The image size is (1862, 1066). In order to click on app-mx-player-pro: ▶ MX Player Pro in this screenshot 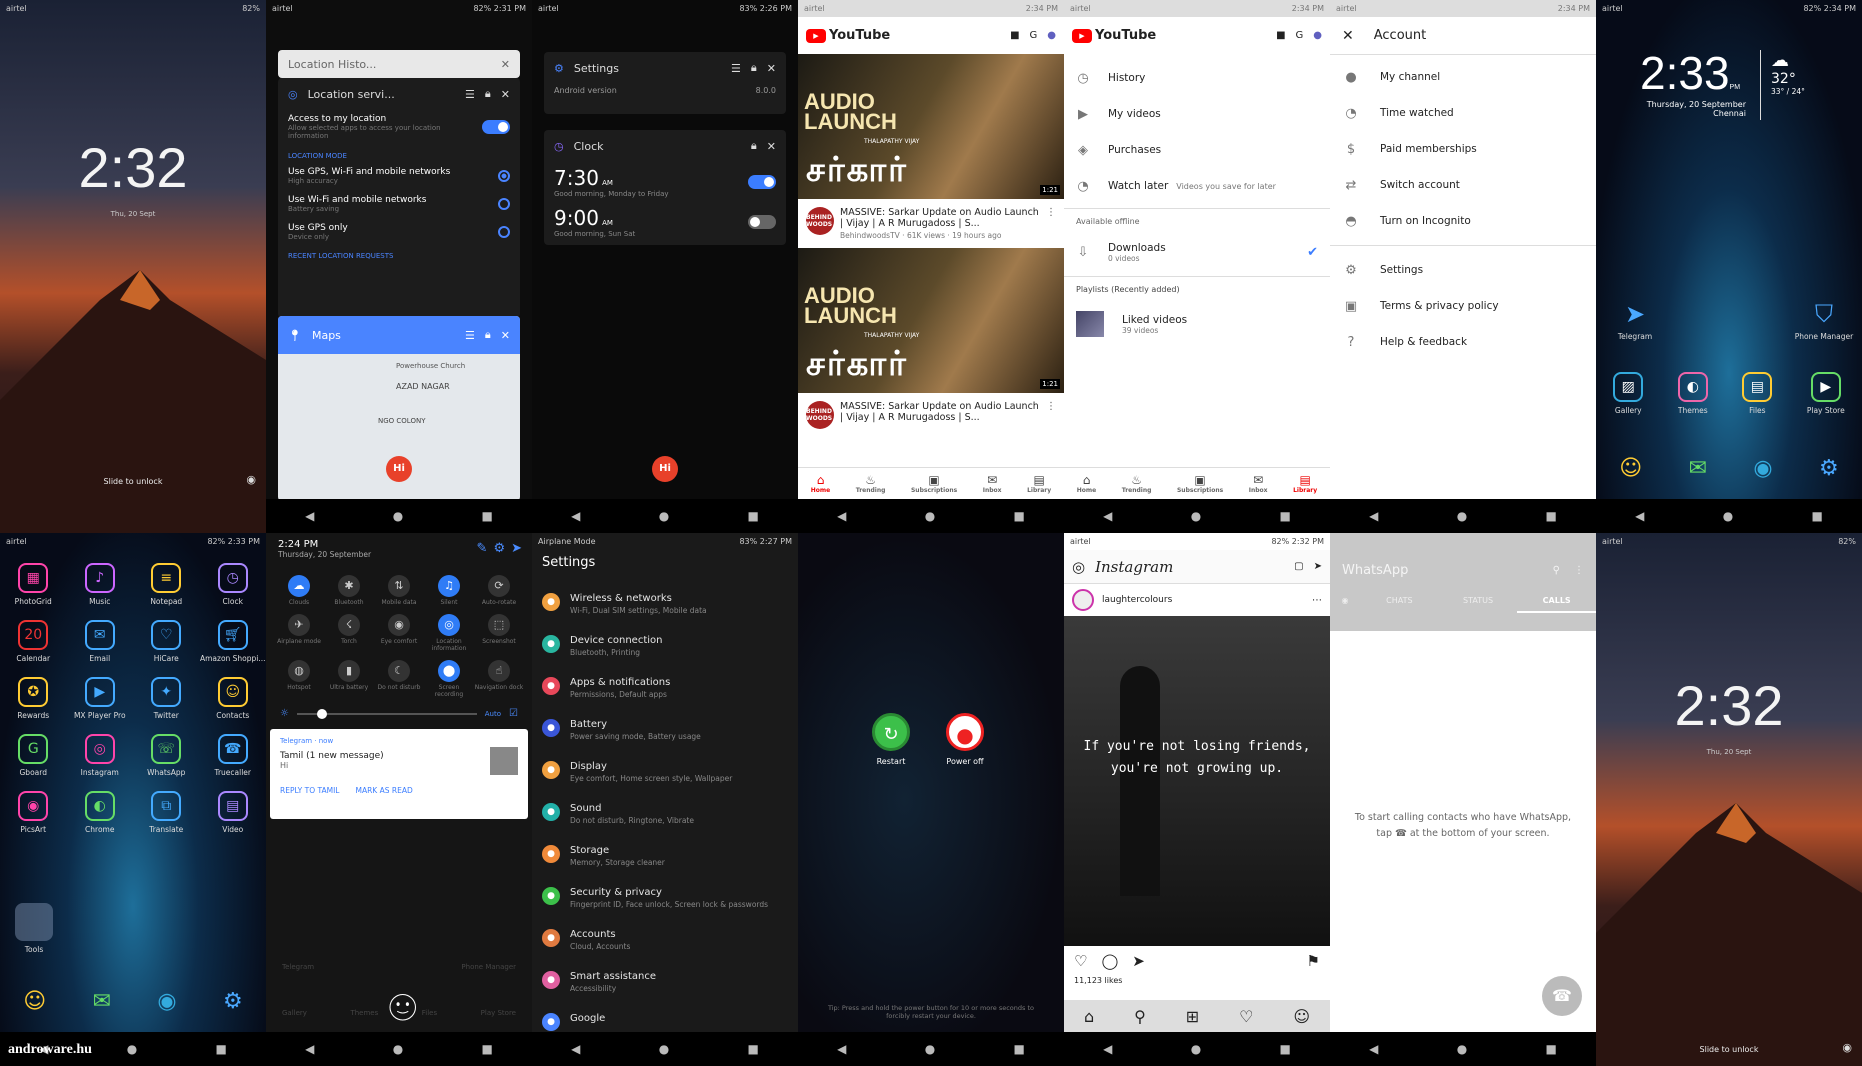, I will do `click(100, 698)`.